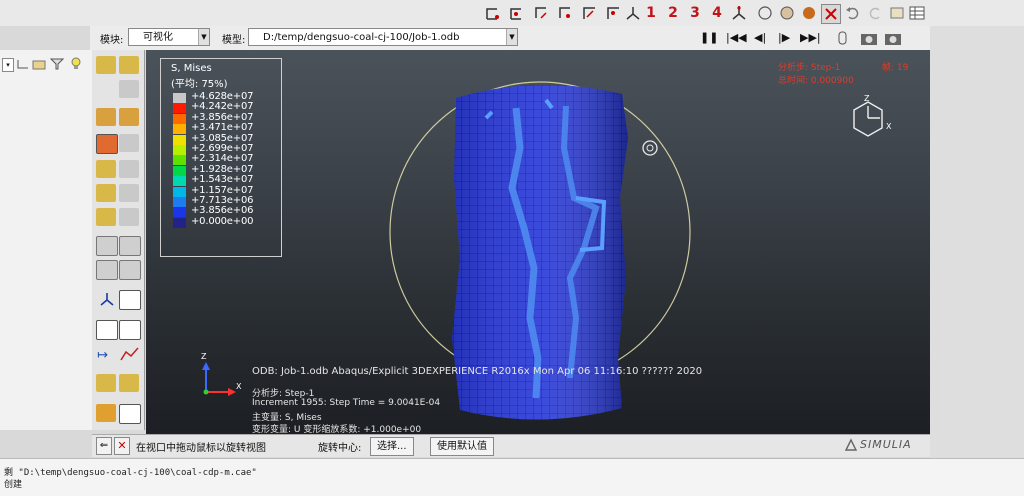 This screenshot has height=496, width=1024. What do you see at coordinates (589, 13) in the screenshot?
I see `view-left-icon` at bounding box center [589, 13].